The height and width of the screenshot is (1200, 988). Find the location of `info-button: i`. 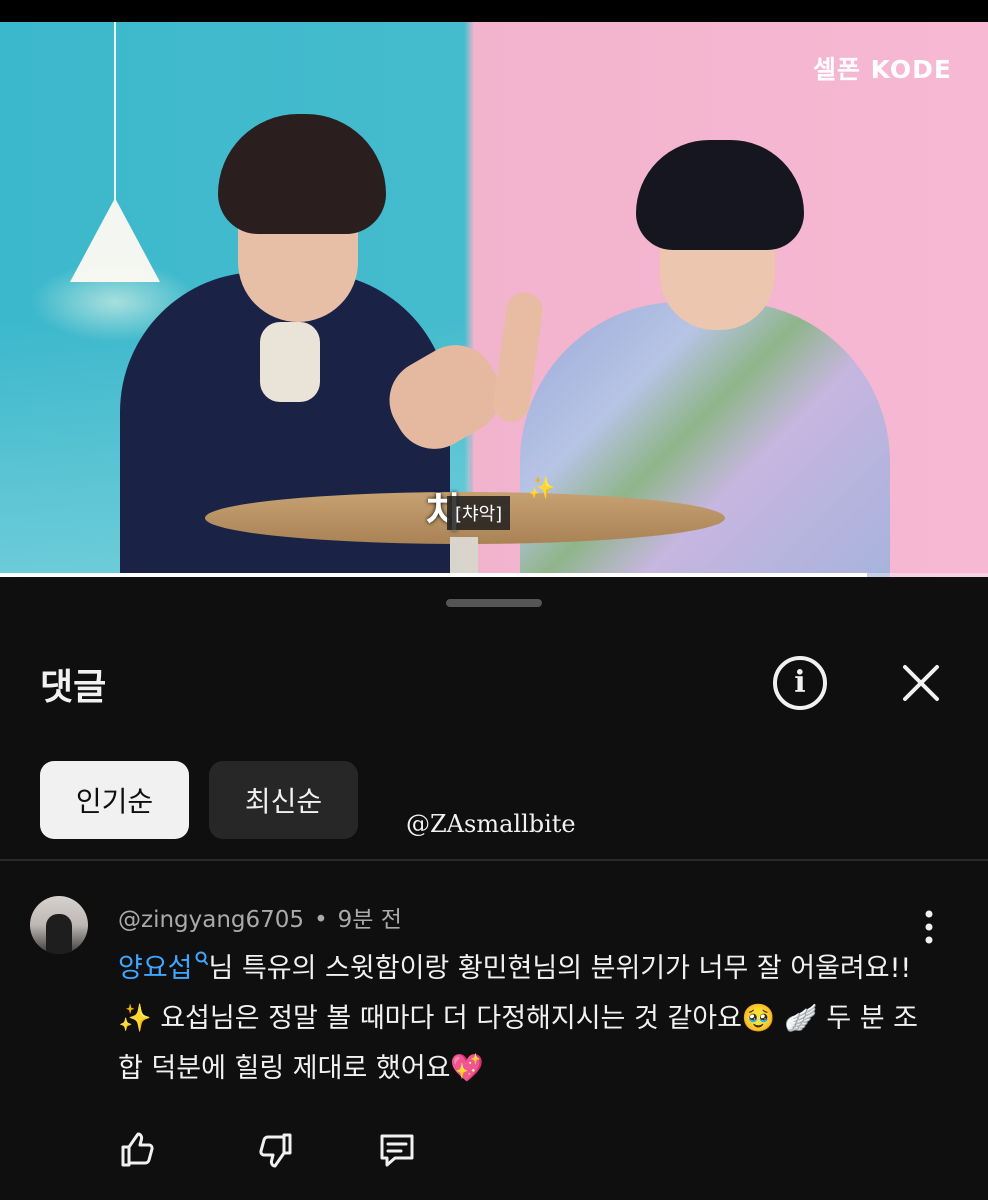

info-button: i is located at coordinates (800, 683).